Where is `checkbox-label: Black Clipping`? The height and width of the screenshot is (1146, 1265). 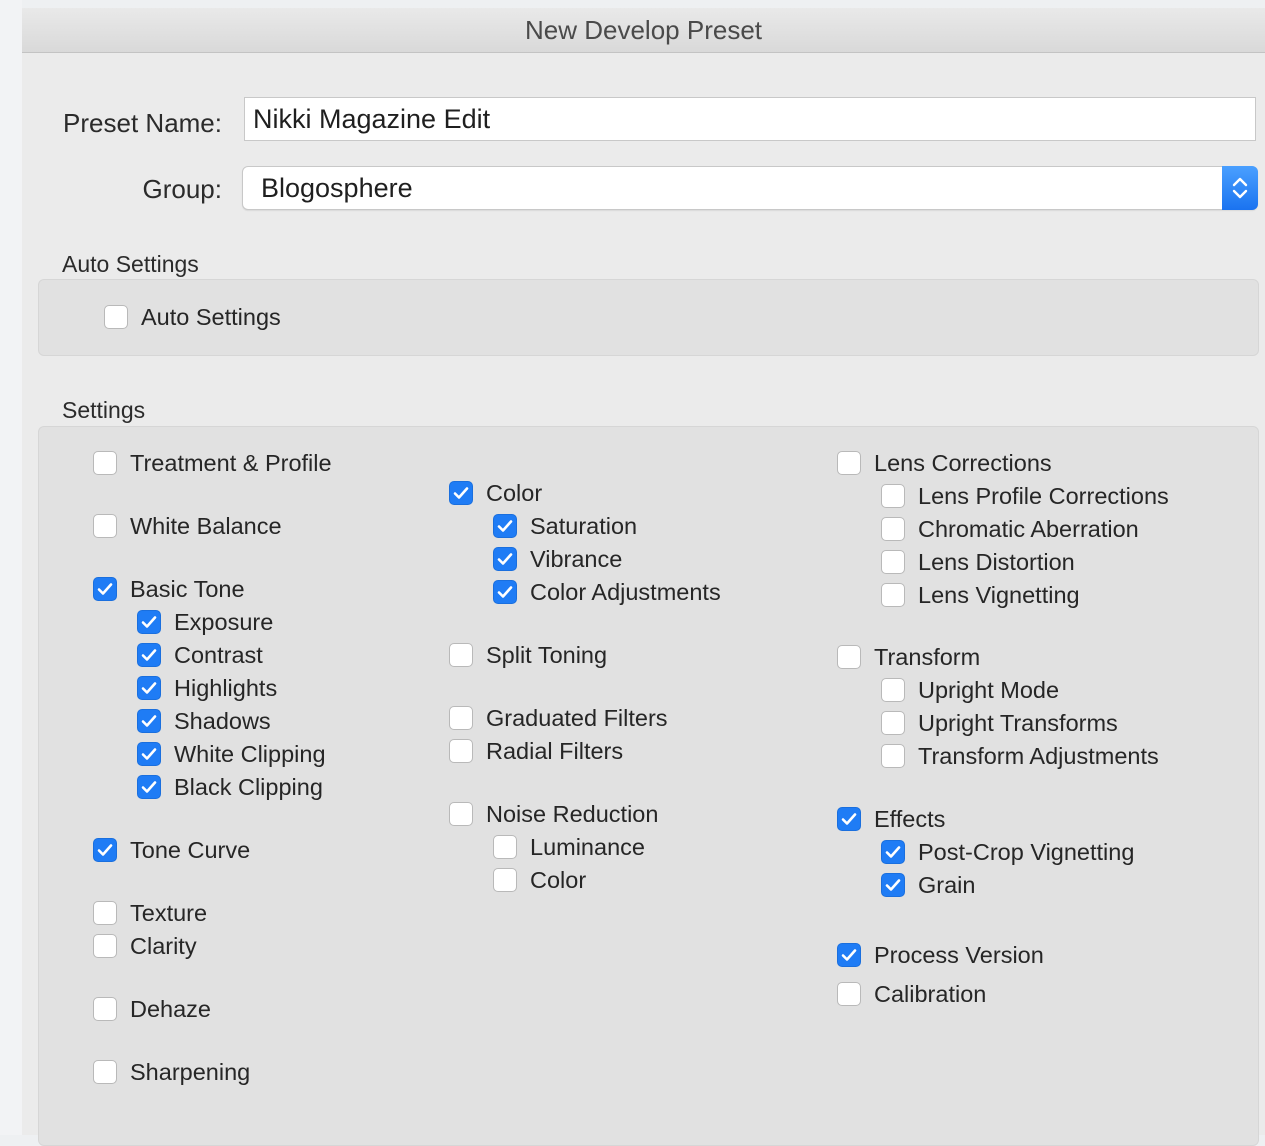 checkbox-label: Black Clipping is located at coordinates (248, 786).